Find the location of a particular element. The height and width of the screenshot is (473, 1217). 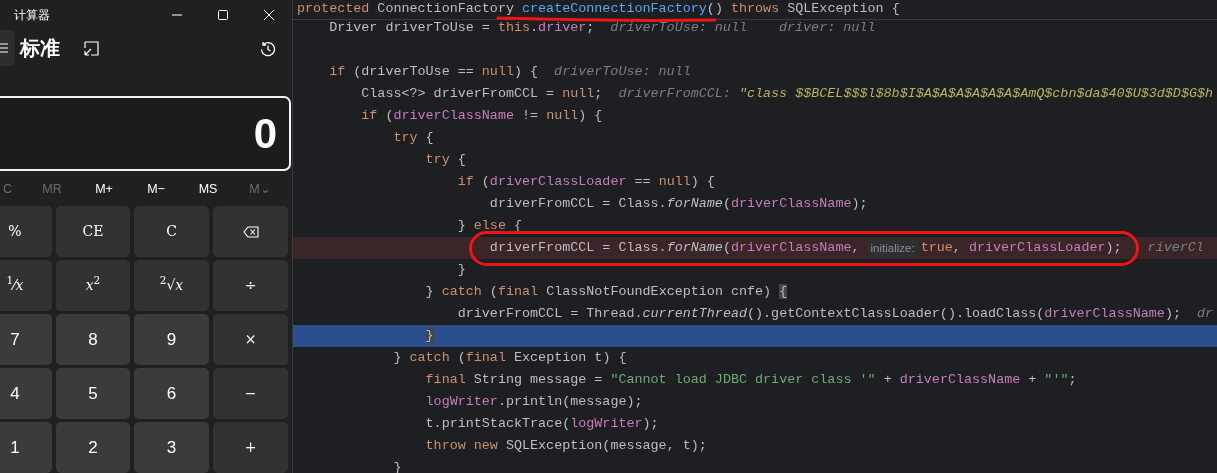

calculator-key: 7 is located at coordinates (26, 339).